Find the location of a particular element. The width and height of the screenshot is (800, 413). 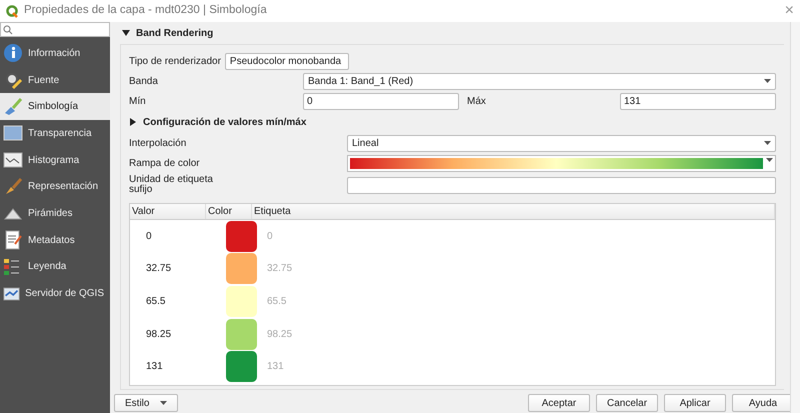

field-label: Banda is located at coordinates (144, 81).